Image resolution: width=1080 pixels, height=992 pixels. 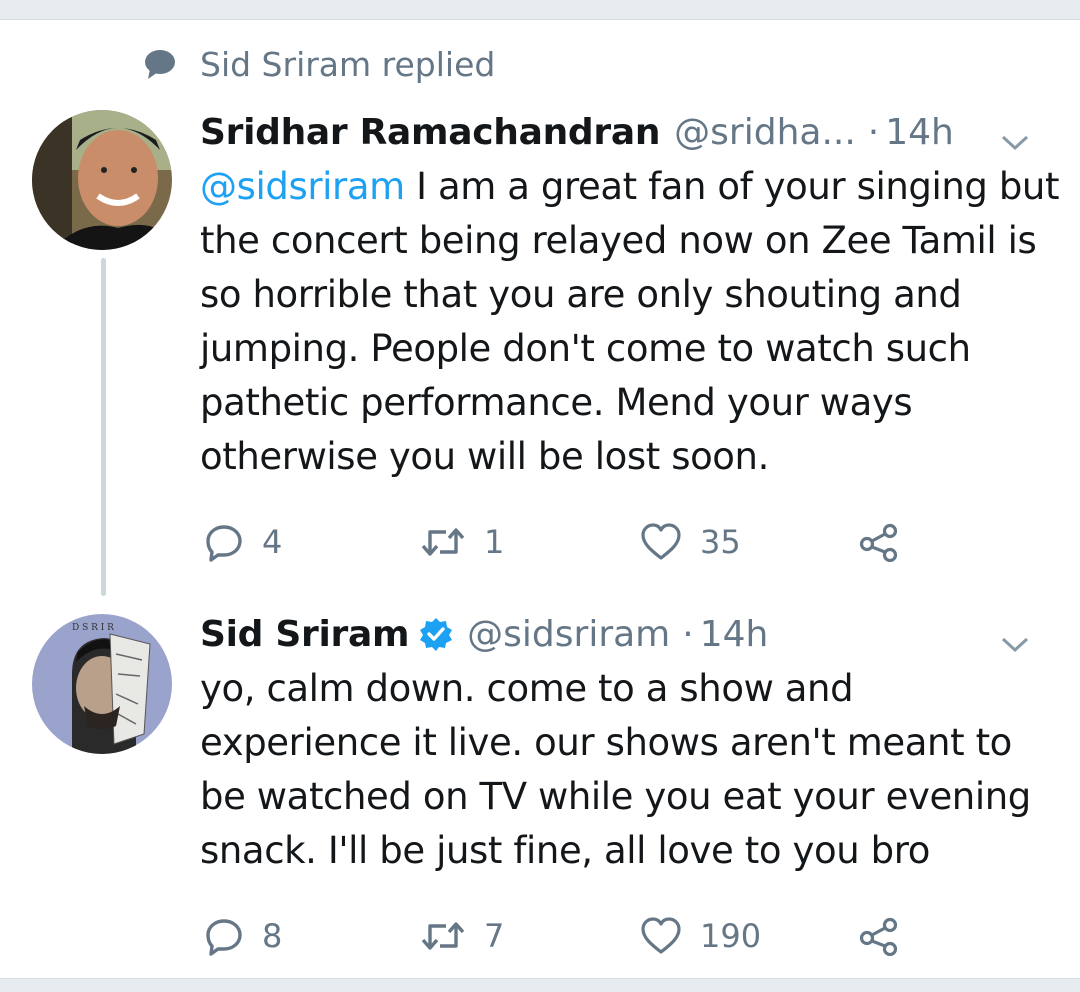 What do you see at coordinates (436, 634) in the screenshot?
I see `verified-badge-icon` at bounding box center [436, 634].